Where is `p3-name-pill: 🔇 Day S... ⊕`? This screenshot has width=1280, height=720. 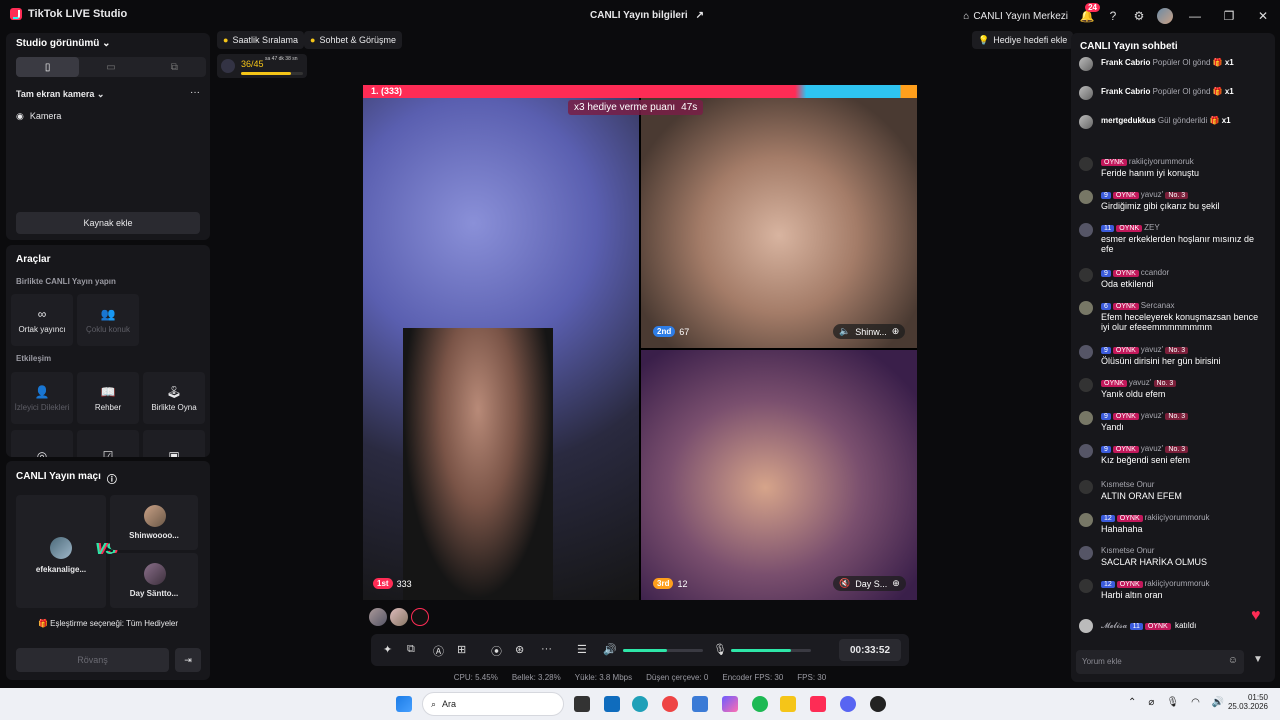 p3-name-pill: 🔇 Day S... ⊕ is located at coordinates (869, 583).